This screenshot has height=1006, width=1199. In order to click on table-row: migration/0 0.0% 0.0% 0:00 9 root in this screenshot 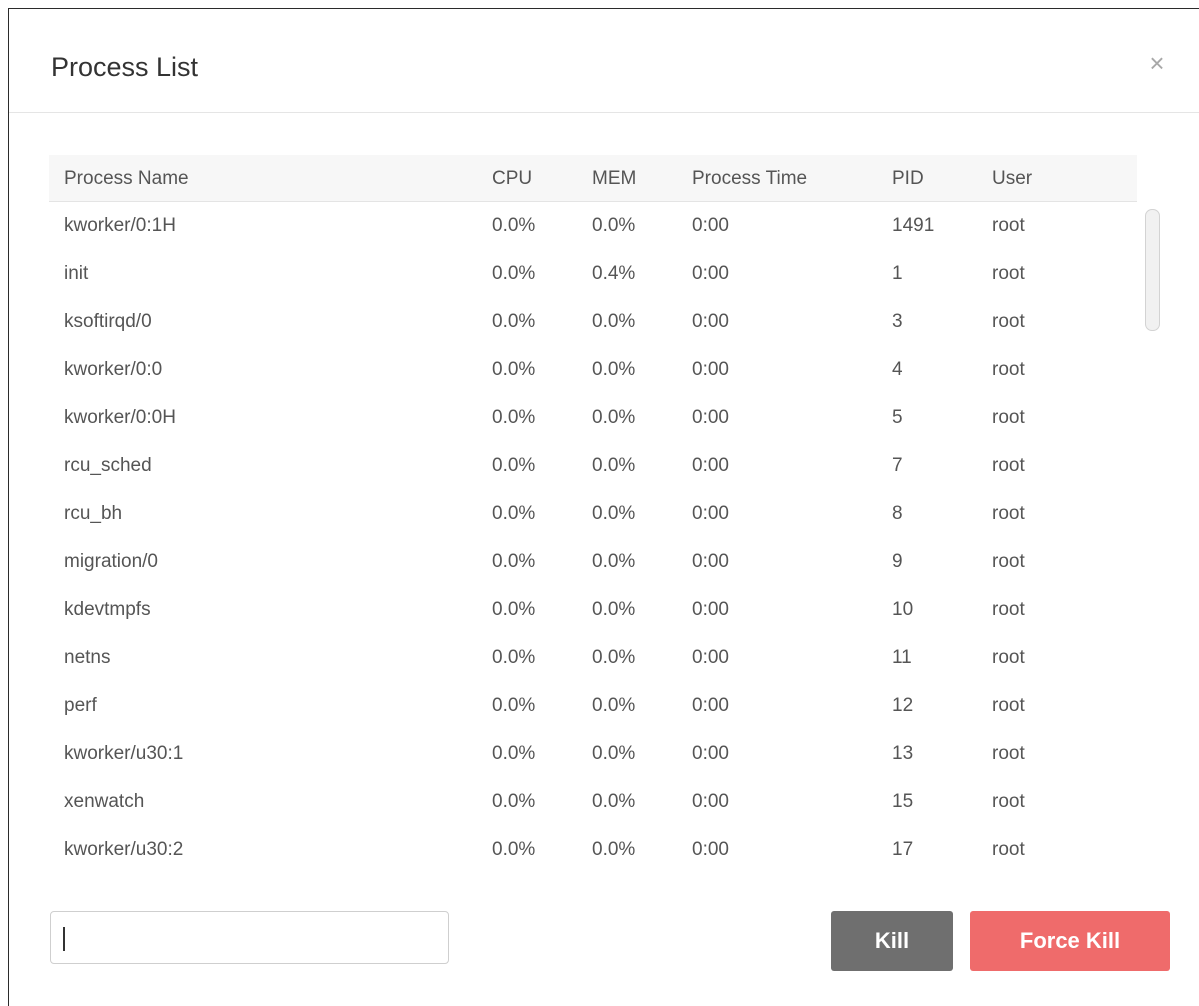, I will do `click(593, 562)`.